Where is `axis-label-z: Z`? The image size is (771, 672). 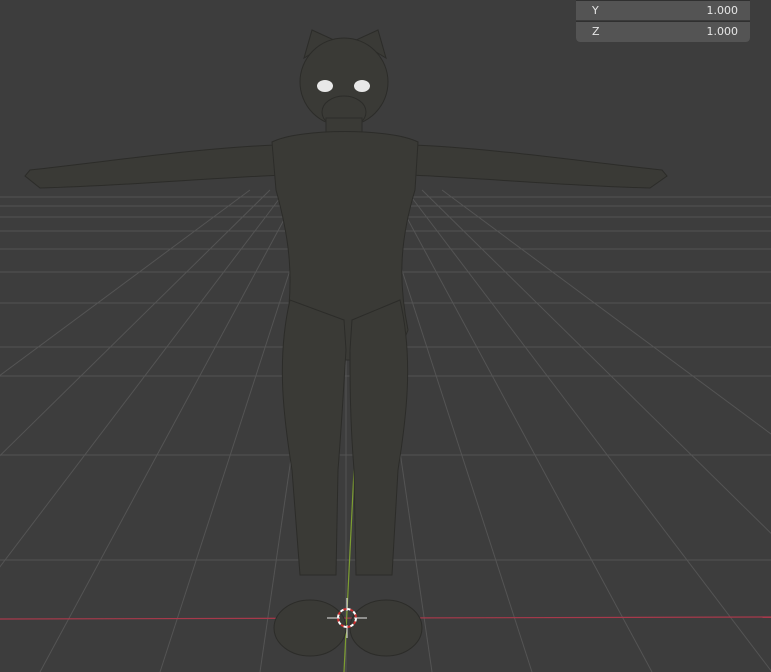
axis-label-z: Z is located at coordinates (596, 31).